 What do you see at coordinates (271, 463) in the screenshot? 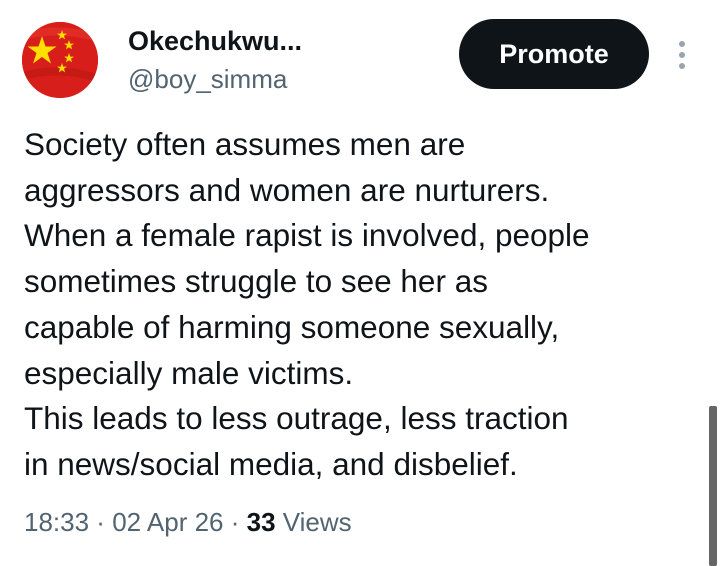
I see `tweet-line: in news/social media, and disbelief.` at bounding box center [271, 463].